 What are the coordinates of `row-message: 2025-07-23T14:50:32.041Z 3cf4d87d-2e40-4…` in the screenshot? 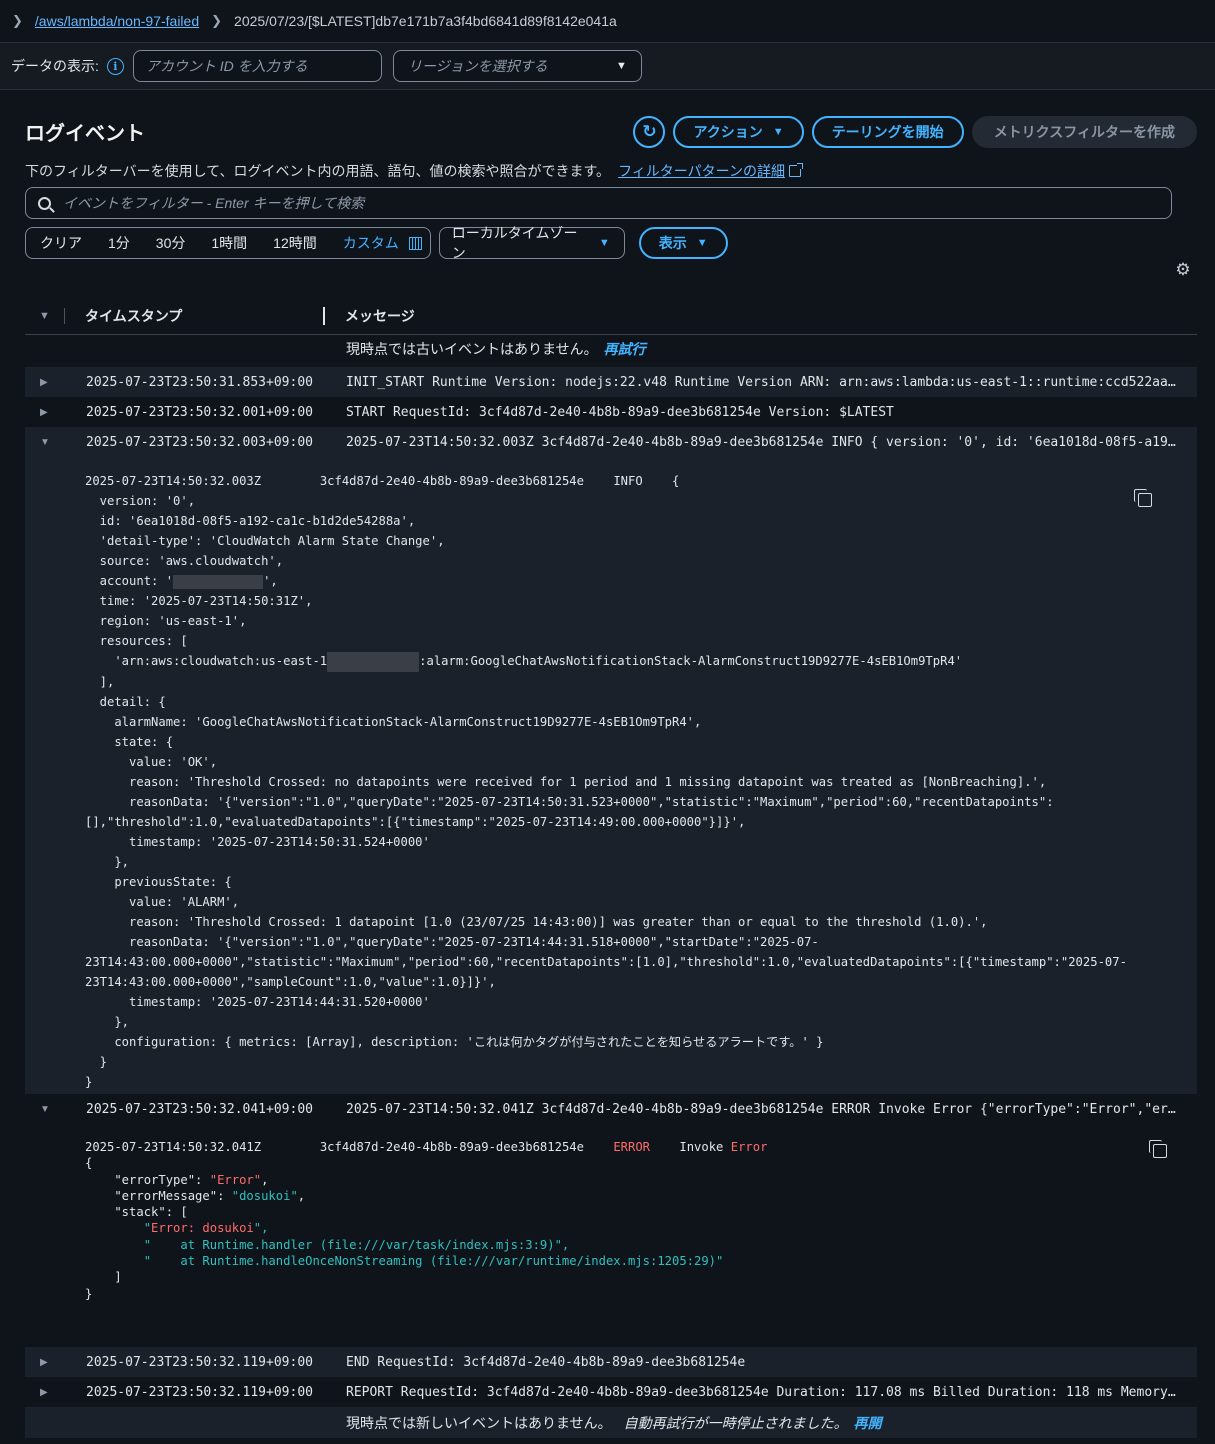 It's located at (761, 1109).